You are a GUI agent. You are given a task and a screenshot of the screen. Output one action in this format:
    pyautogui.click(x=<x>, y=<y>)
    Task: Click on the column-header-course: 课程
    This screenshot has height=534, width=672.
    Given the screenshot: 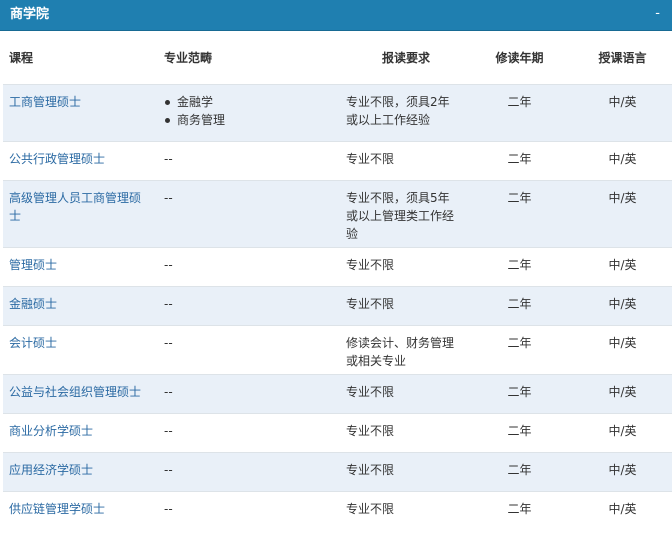 What is the action you would take?
    pyautogui.click(x=80, y=58)
    